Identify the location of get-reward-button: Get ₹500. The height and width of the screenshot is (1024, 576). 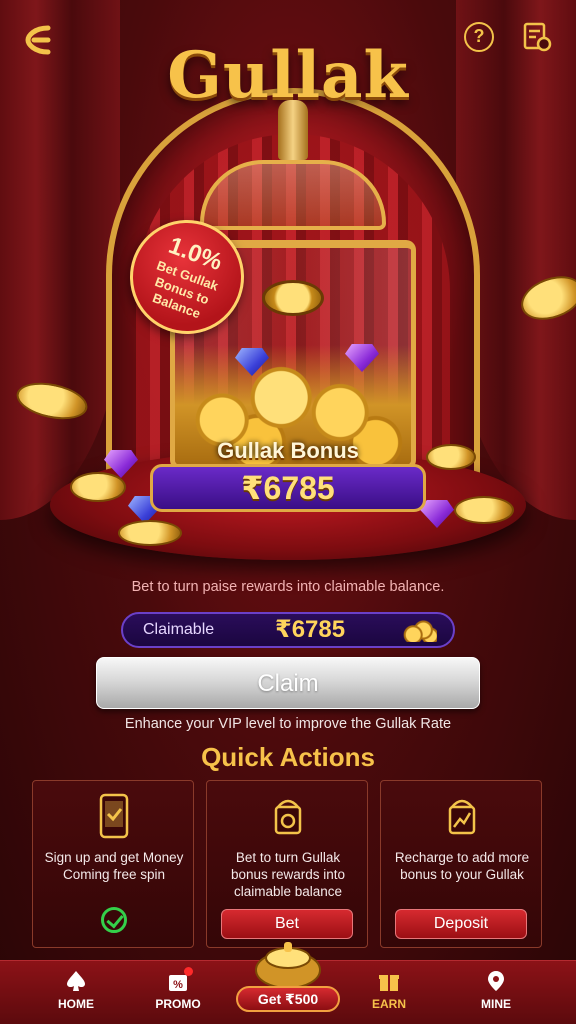
(288, 999).